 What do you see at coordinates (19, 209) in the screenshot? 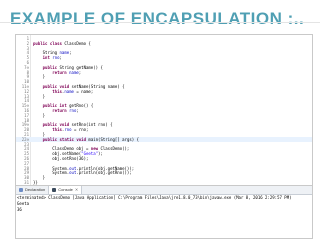
I see `console-output-line: 36` at bounding box center [19, 209].